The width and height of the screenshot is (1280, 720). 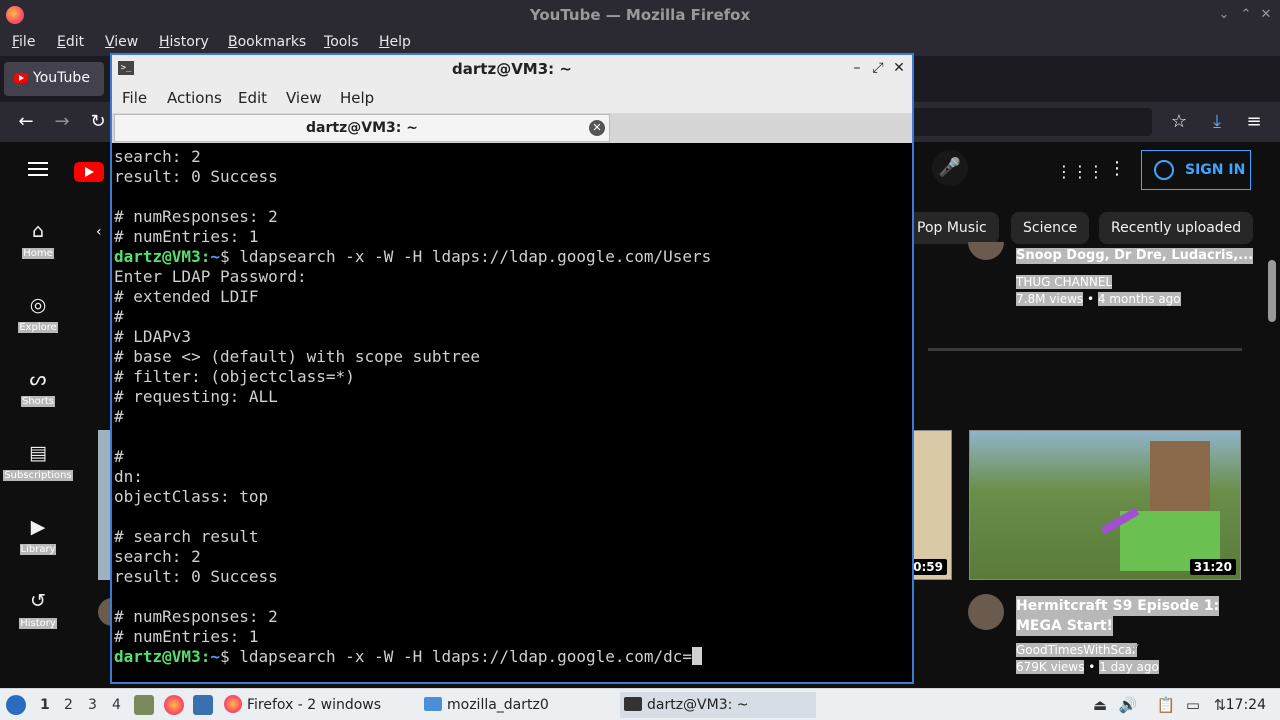 What do you see at coordinates (116, 705) in the screenshot?
I see `workspace-4: 4` at bounding box center [116, 705].